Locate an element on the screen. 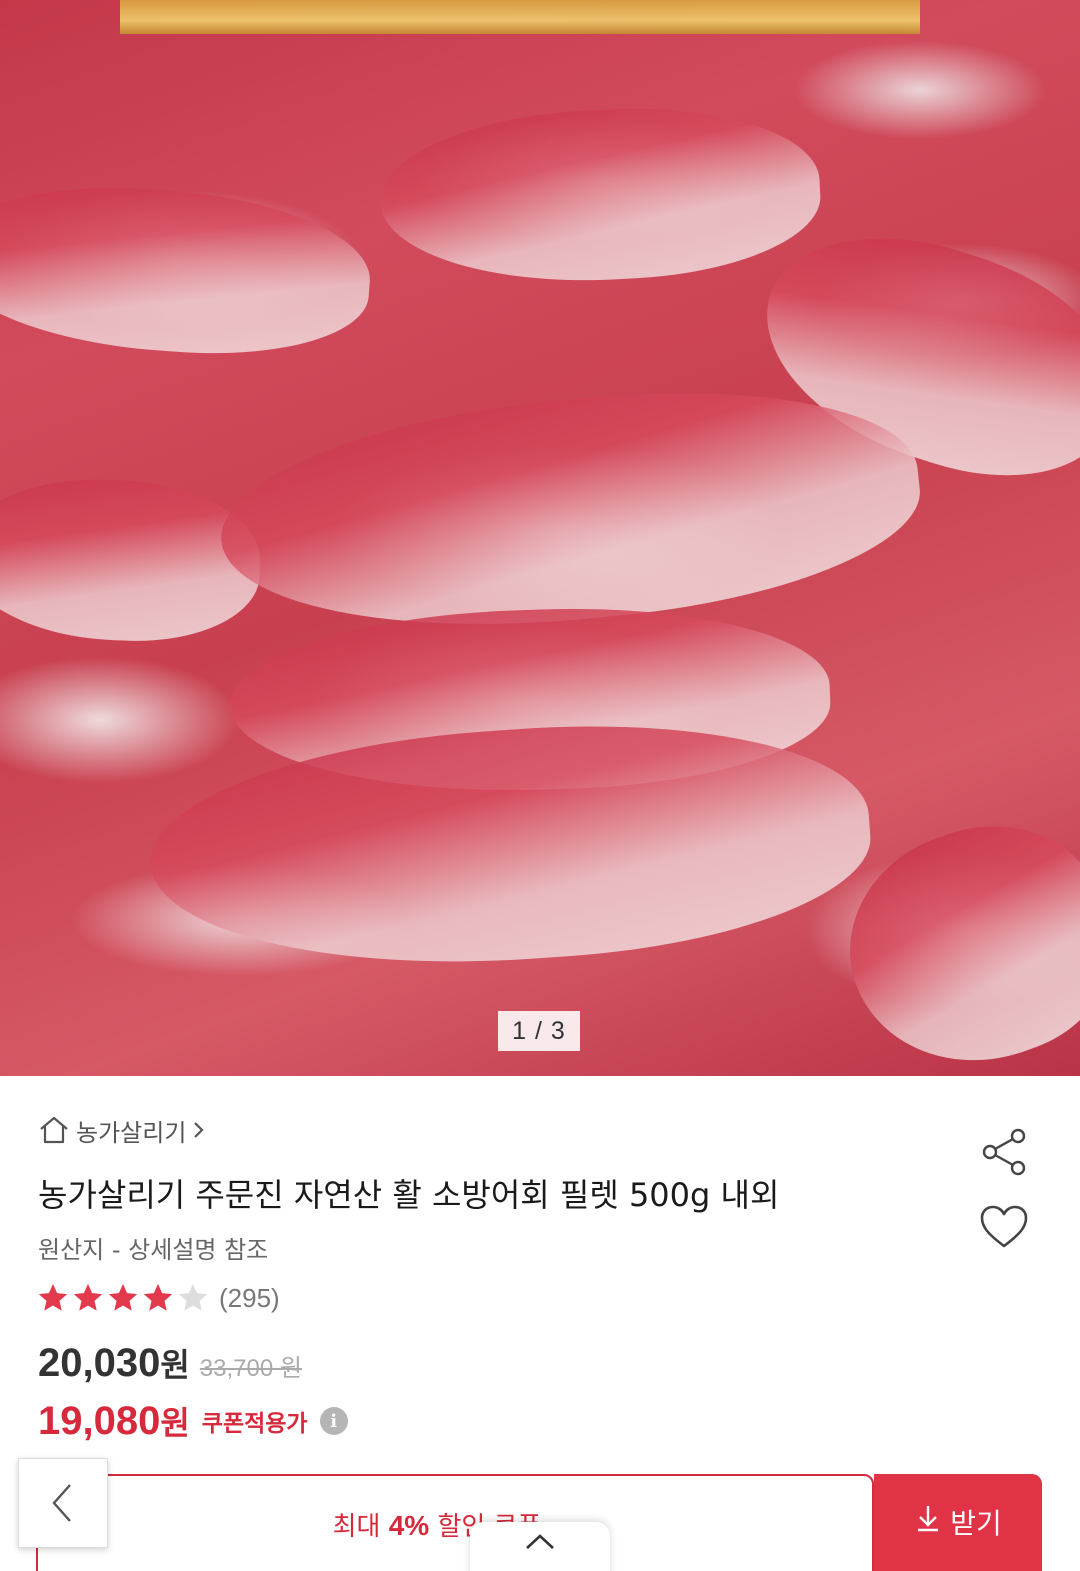  breadcrumb: 농가살리기 is located at coordinates (122, 1130).